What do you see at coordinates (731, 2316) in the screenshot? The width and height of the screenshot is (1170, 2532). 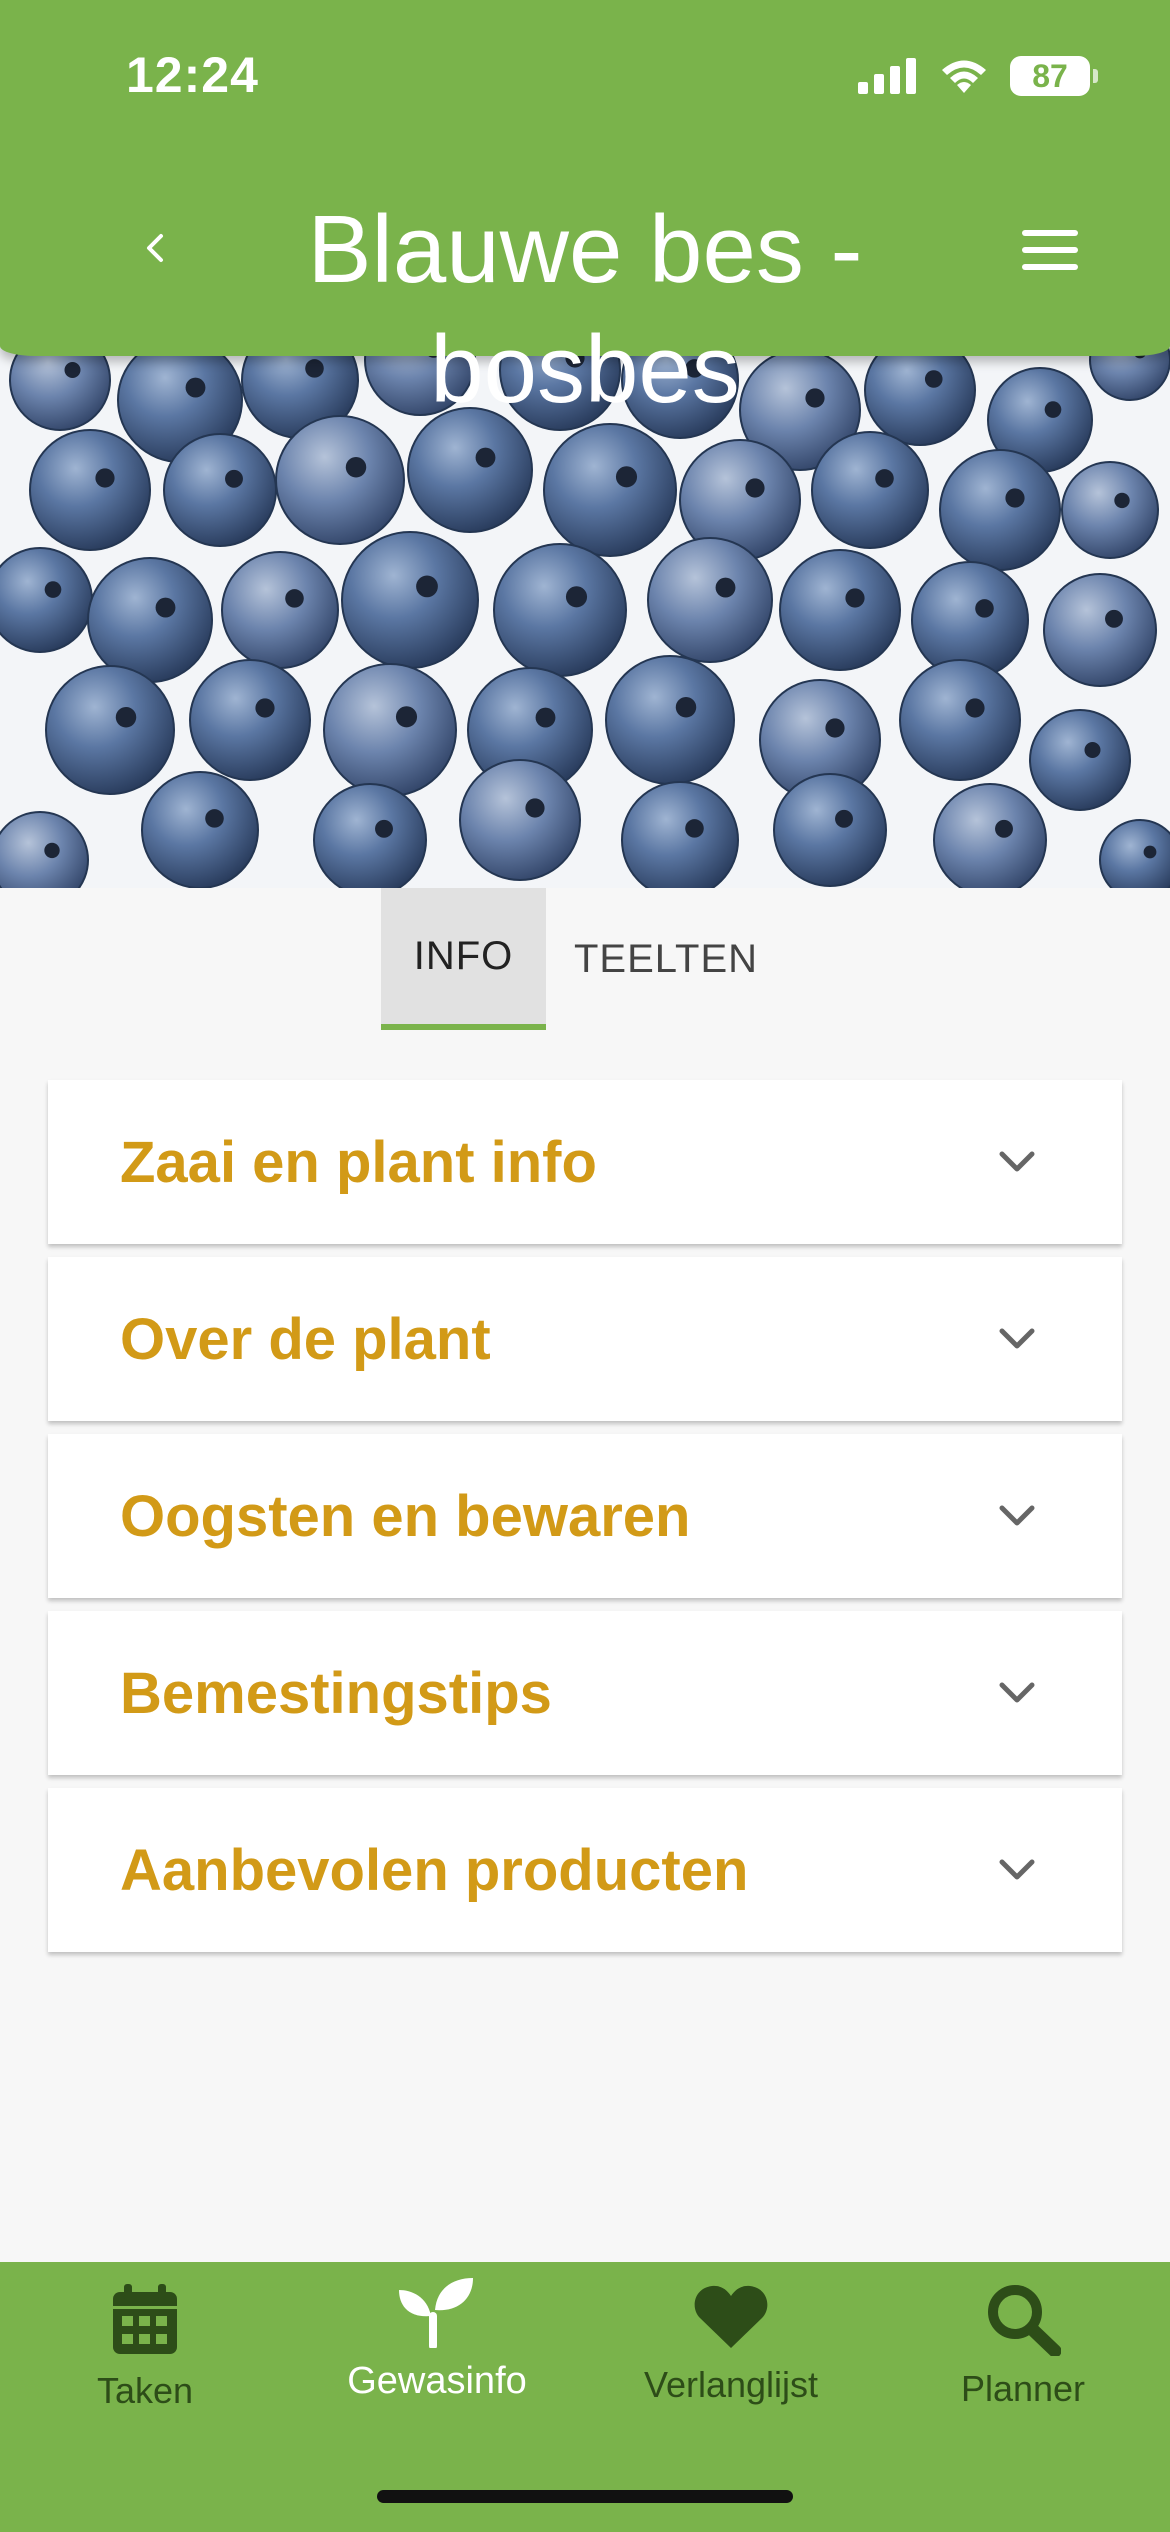 I see `heart-icon` at bounding box center [731, 2316].